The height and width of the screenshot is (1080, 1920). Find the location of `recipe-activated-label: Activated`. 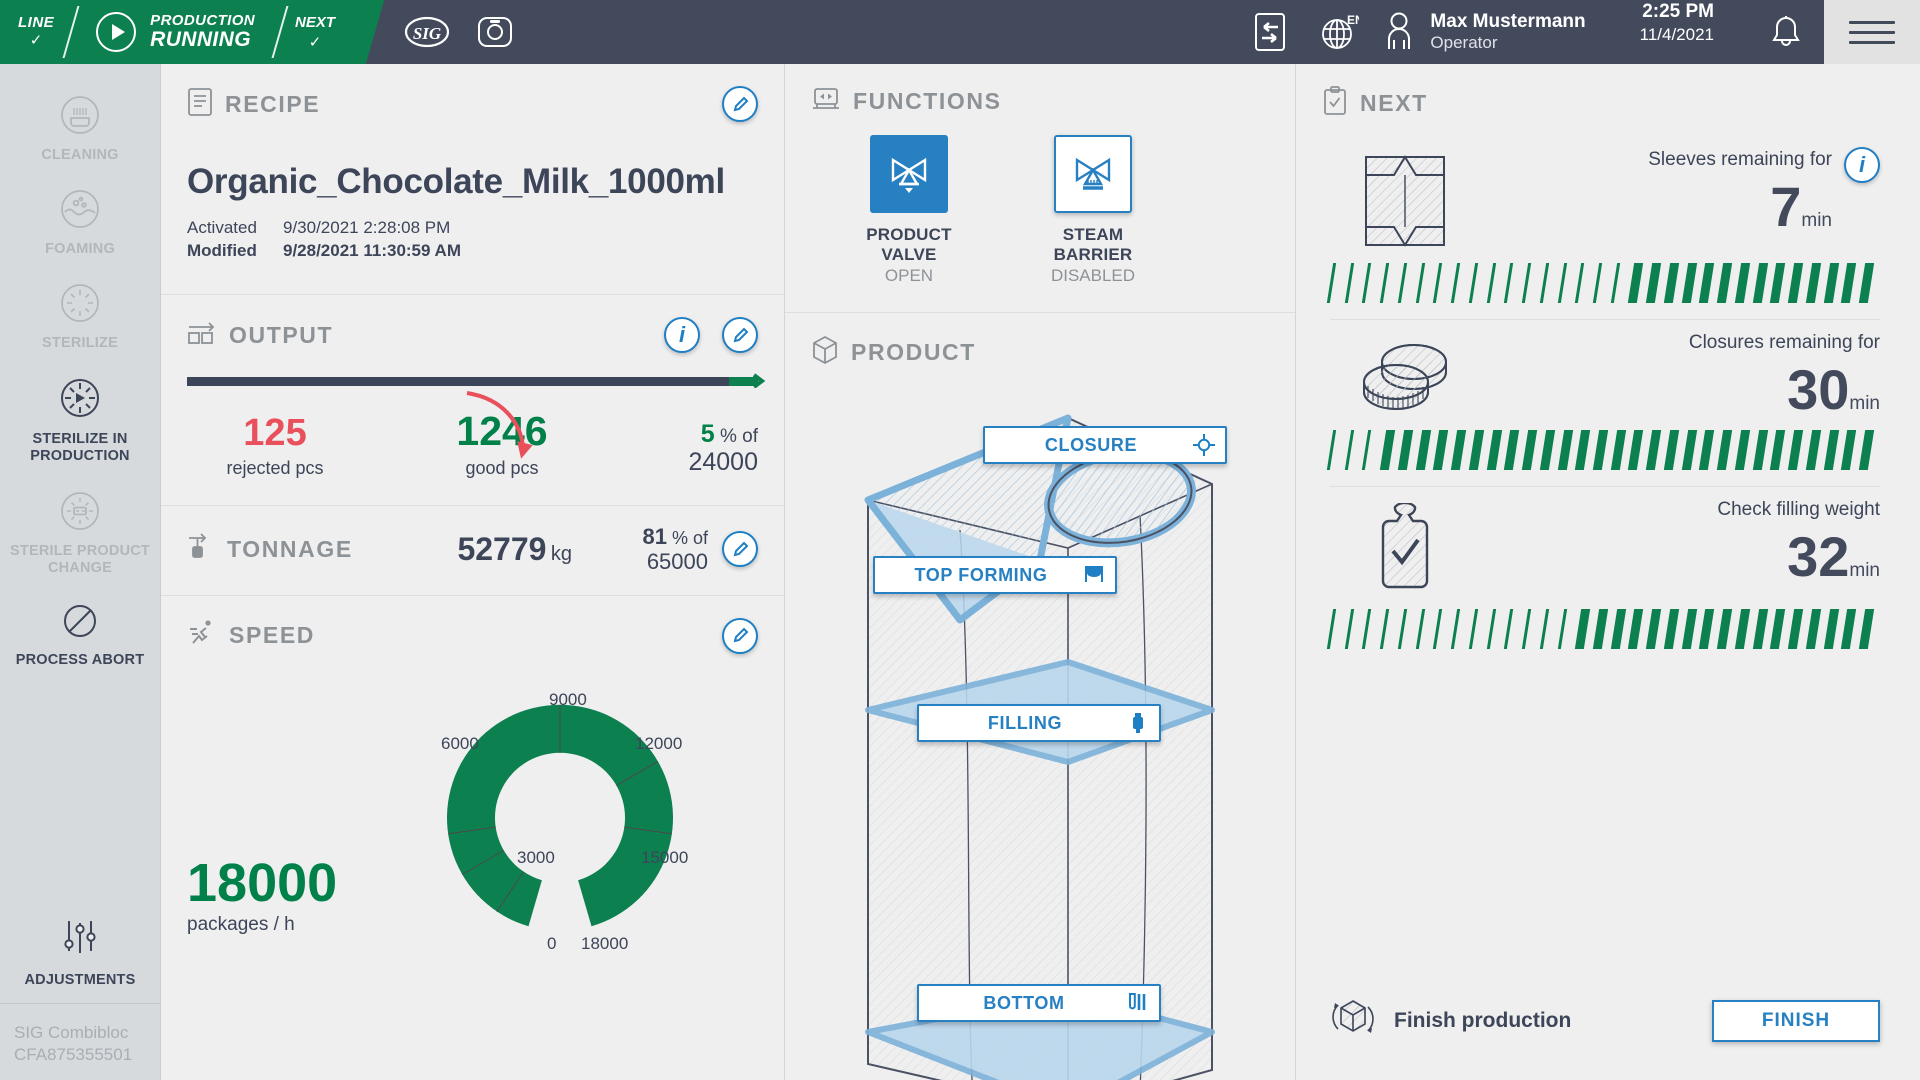

recipe-activated-label: Activated is located at coordinates (222, 227).